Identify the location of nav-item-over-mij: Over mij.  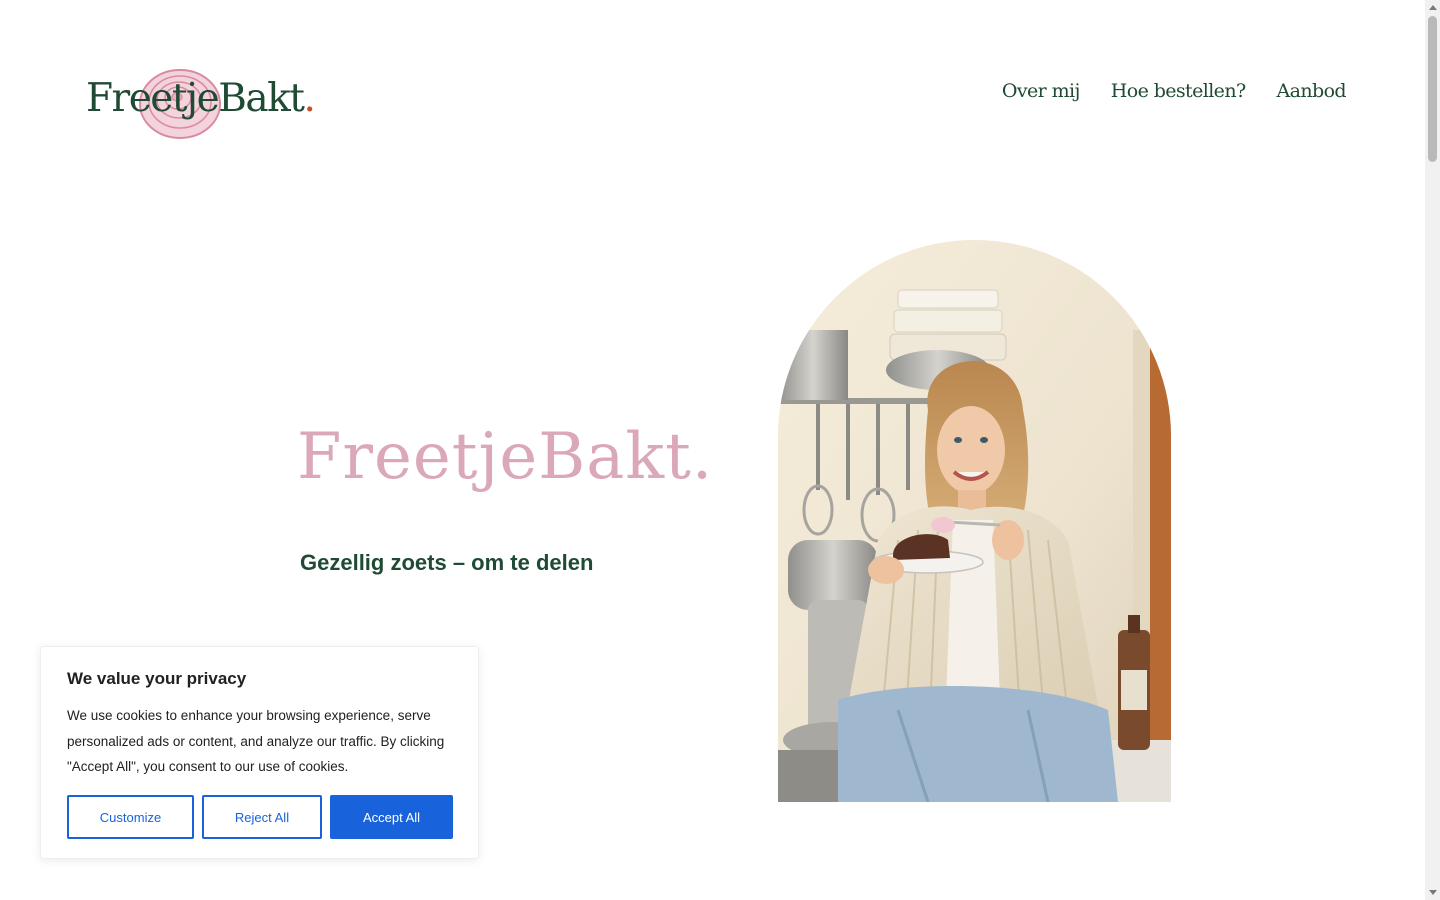
(1041, 91).